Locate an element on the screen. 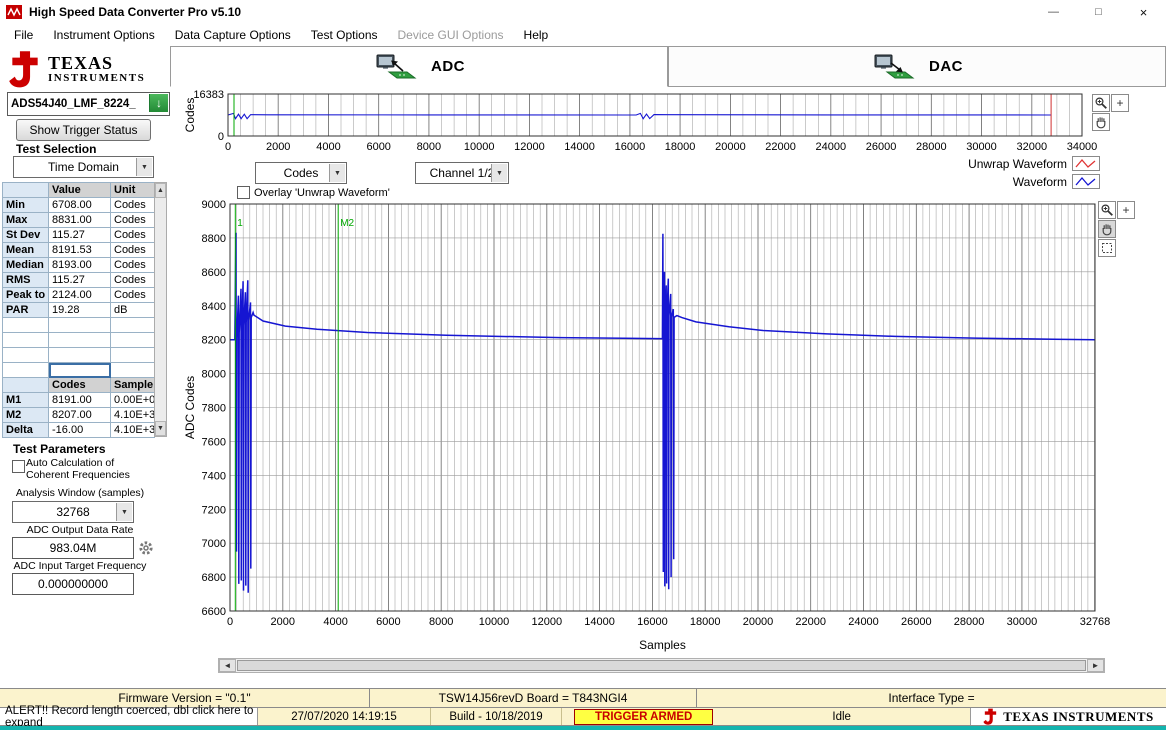  device-load-button: ↓ is located at coordinates (158, 103).